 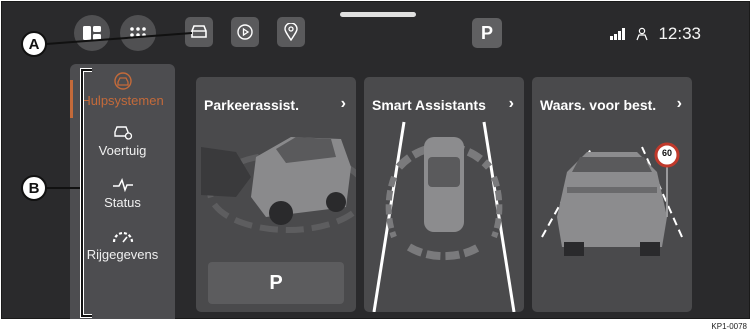 I want to click on status-area: 12:33, so click(x=655, y=34).